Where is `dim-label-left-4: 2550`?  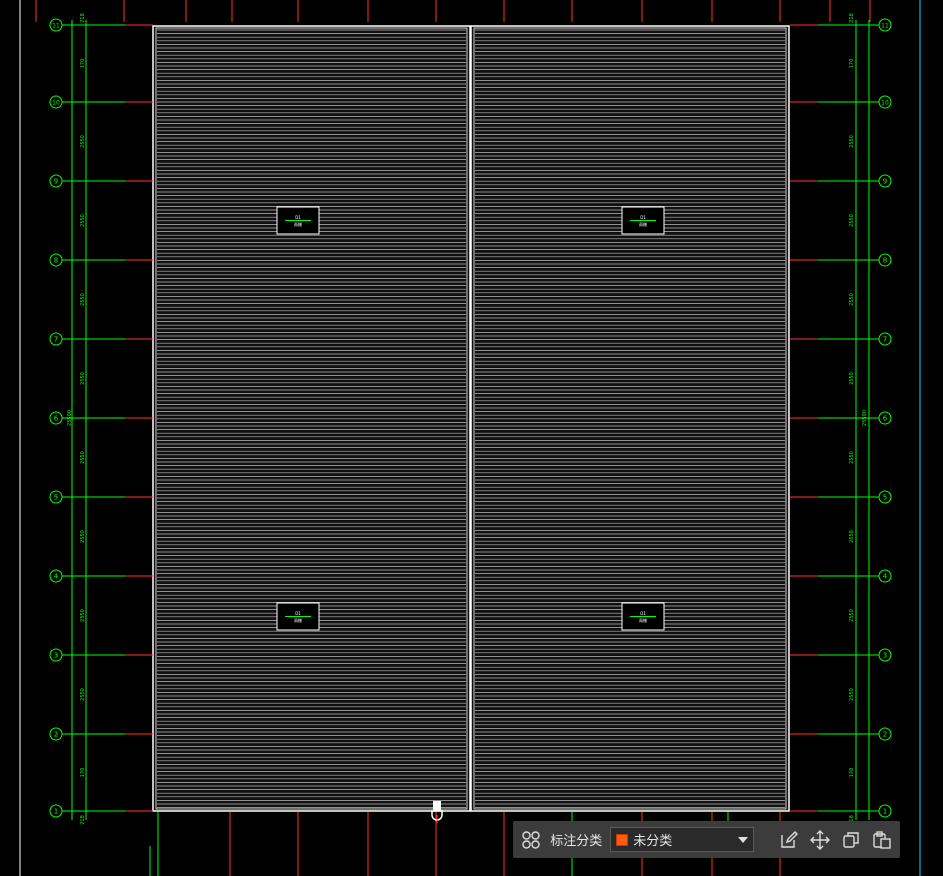 dim-label-left-4: 2550 is located at coordinates (83, 457).